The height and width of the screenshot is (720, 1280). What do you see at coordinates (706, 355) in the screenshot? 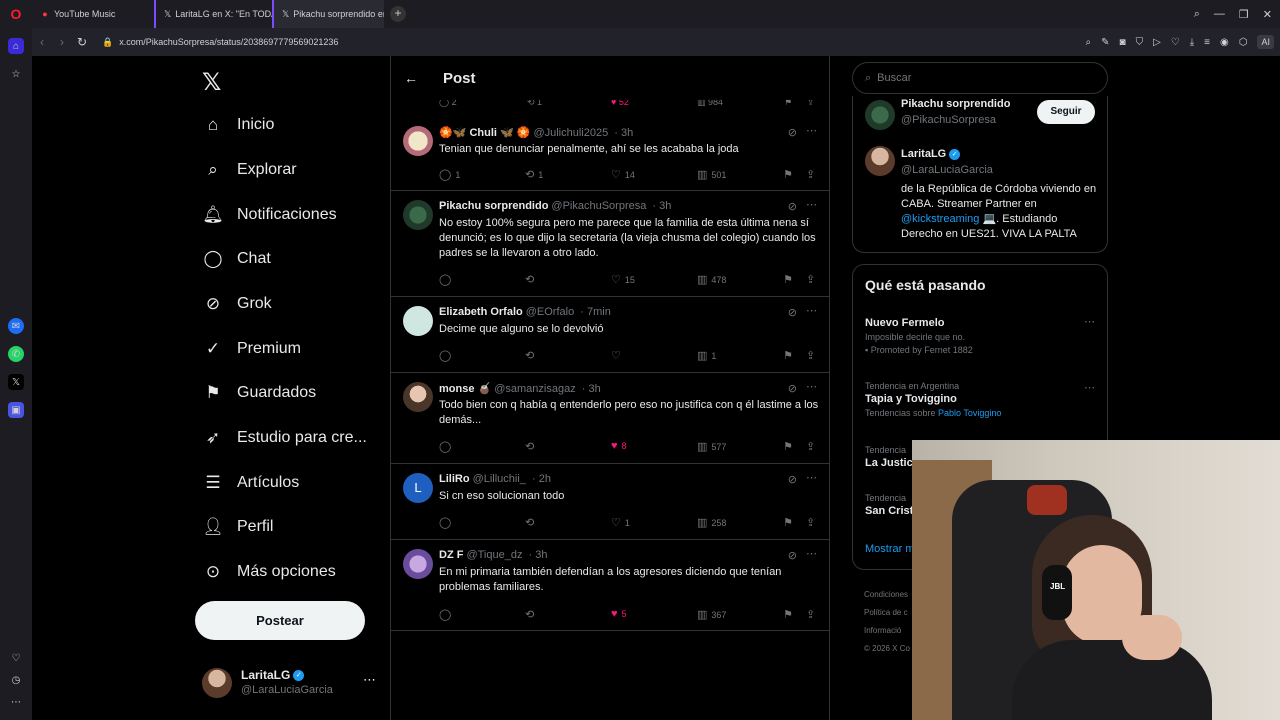
I see `views-button: ▥ 1` at bounding box center [706, 355].